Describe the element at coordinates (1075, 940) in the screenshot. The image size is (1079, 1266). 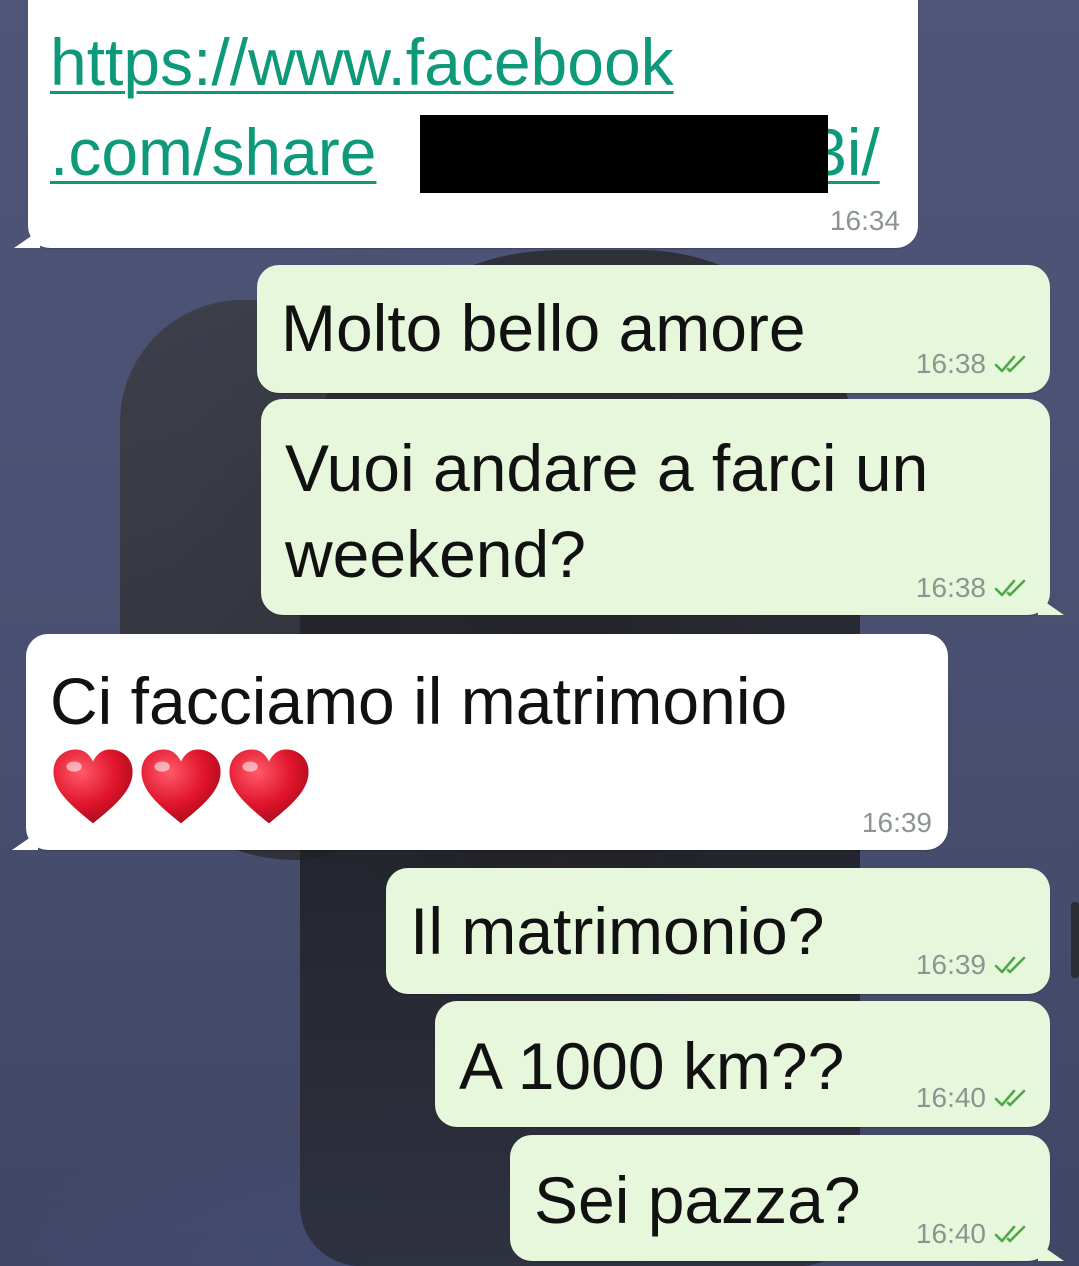
I see `scrollbar` at that location.